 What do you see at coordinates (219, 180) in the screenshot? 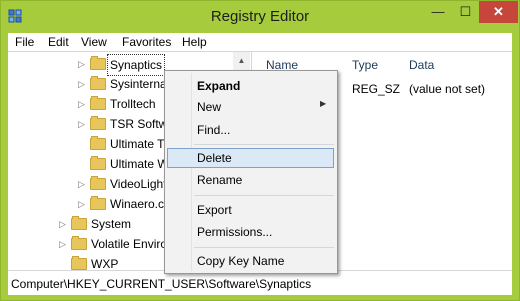
I see `menu-item-rename: Rename` at bounding box center [219, 180].